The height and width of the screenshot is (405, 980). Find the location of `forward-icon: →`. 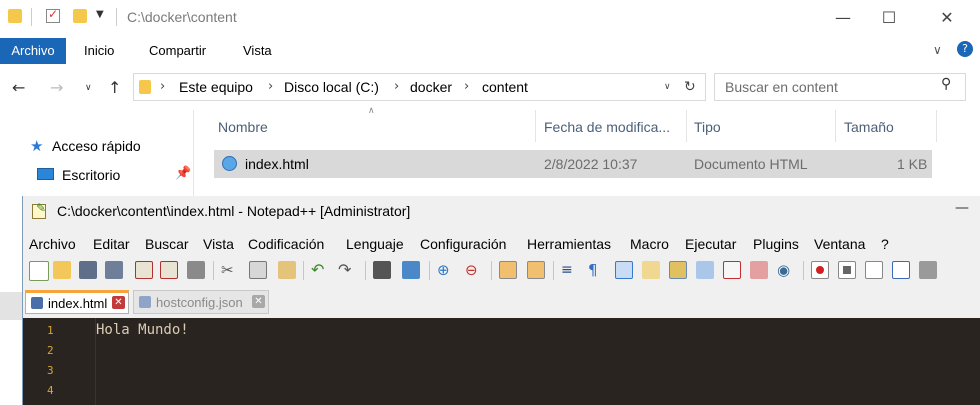

forward-icon: → is located at coordinates (56, 88).